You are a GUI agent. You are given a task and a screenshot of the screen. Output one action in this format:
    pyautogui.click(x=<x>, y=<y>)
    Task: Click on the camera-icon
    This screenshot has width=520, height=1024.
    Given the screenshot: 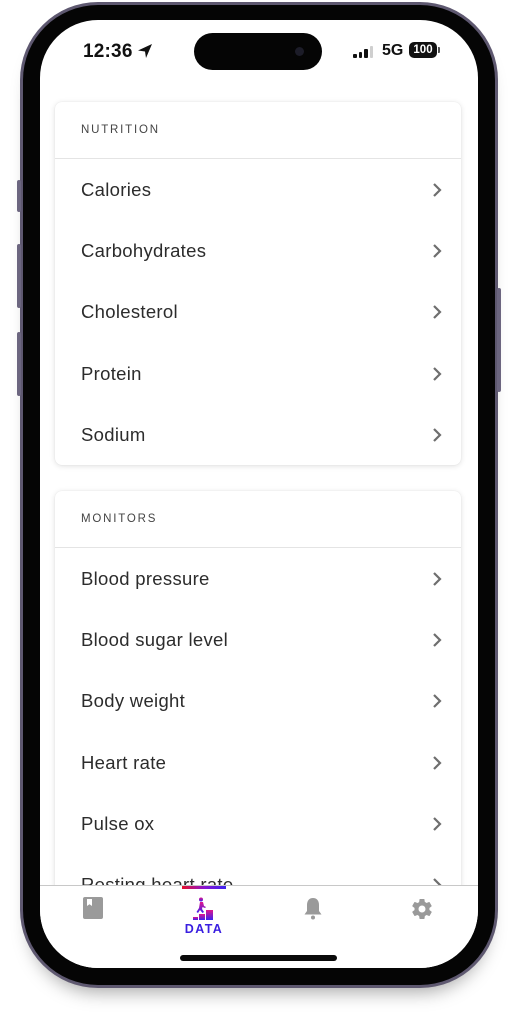 What is the action you would take?
    pyautogui.click(x=299, y=51)
    